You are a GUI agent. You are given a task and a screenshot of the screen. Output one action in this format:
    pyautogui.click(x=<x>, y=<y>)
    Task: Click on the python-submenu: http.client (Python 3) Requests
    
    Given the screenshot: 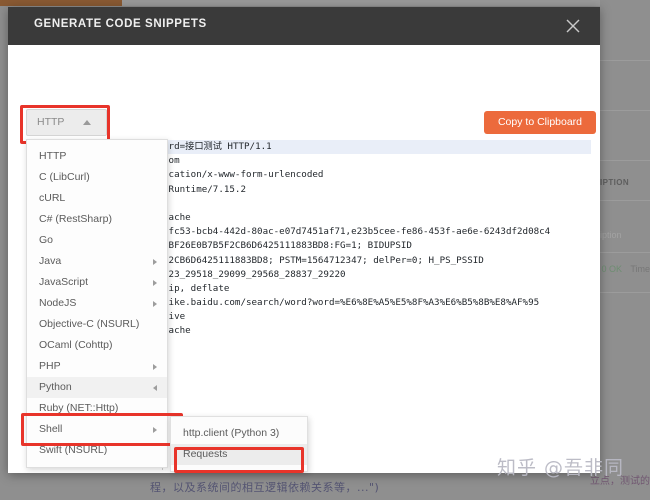 What is the action you would take?
    pyautogui.click(x=239, y=444)
    